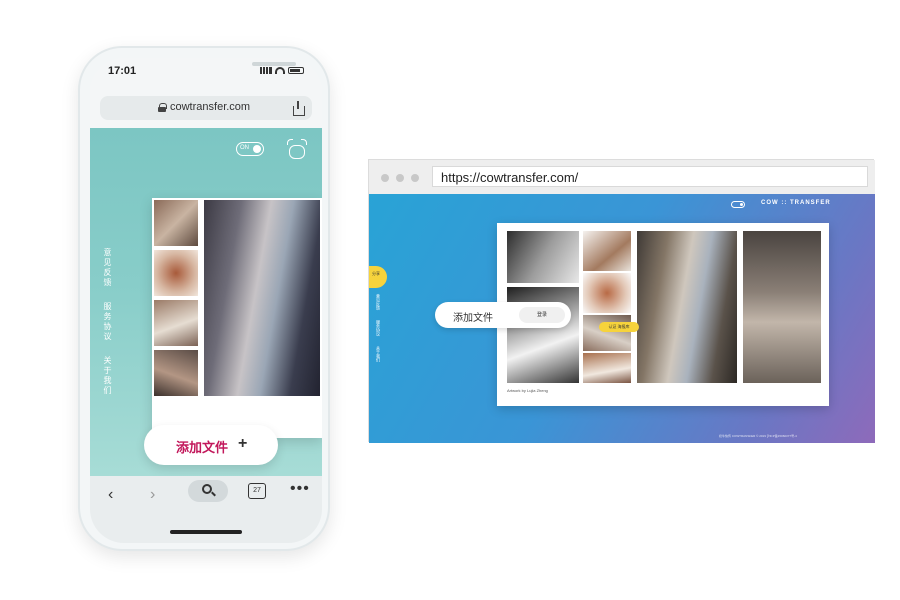 The height and width of the screenshot is (600, 900). I want to click on window-close-dot, so click(385, 178).